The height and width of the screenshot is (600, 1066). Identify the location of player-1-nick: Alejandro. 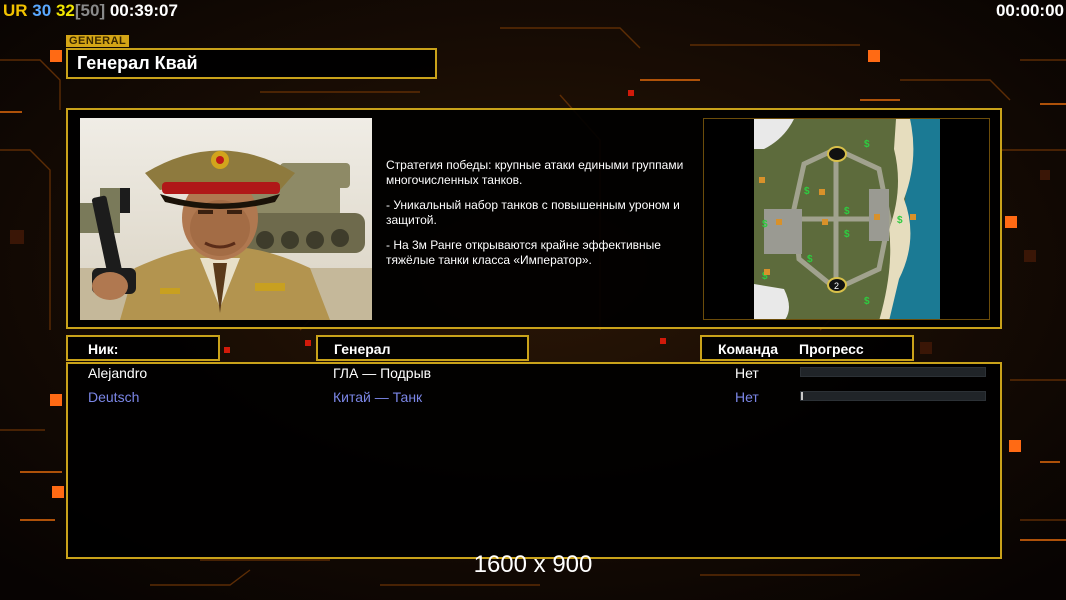
(118, 373).